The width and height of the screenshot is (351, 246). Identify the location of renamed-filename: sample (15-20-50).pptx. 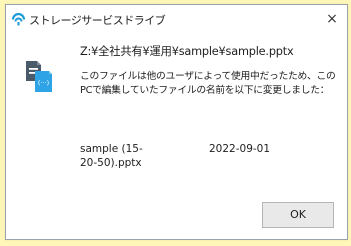
(111, 156).